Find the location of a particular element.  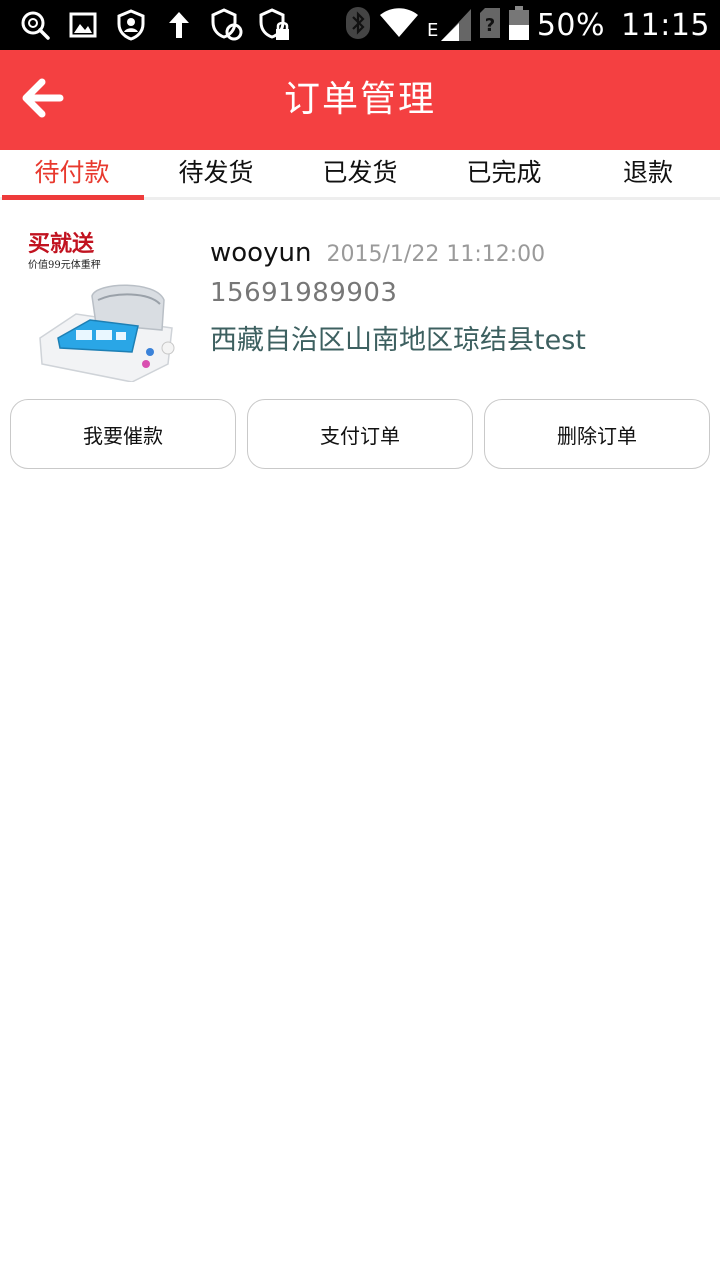

urge-payment-button: 我要催款 is located at coordinates (123, 434).